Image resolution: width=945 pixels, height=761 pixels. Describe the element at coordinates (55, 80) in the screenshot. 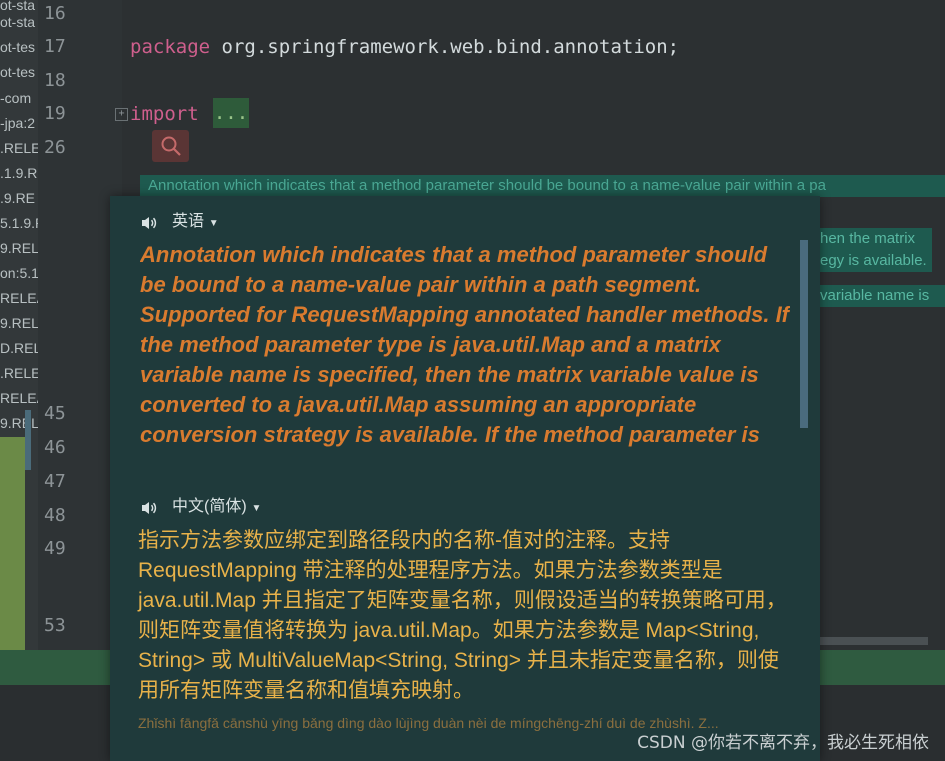

I see `line-number: 18` at that location.